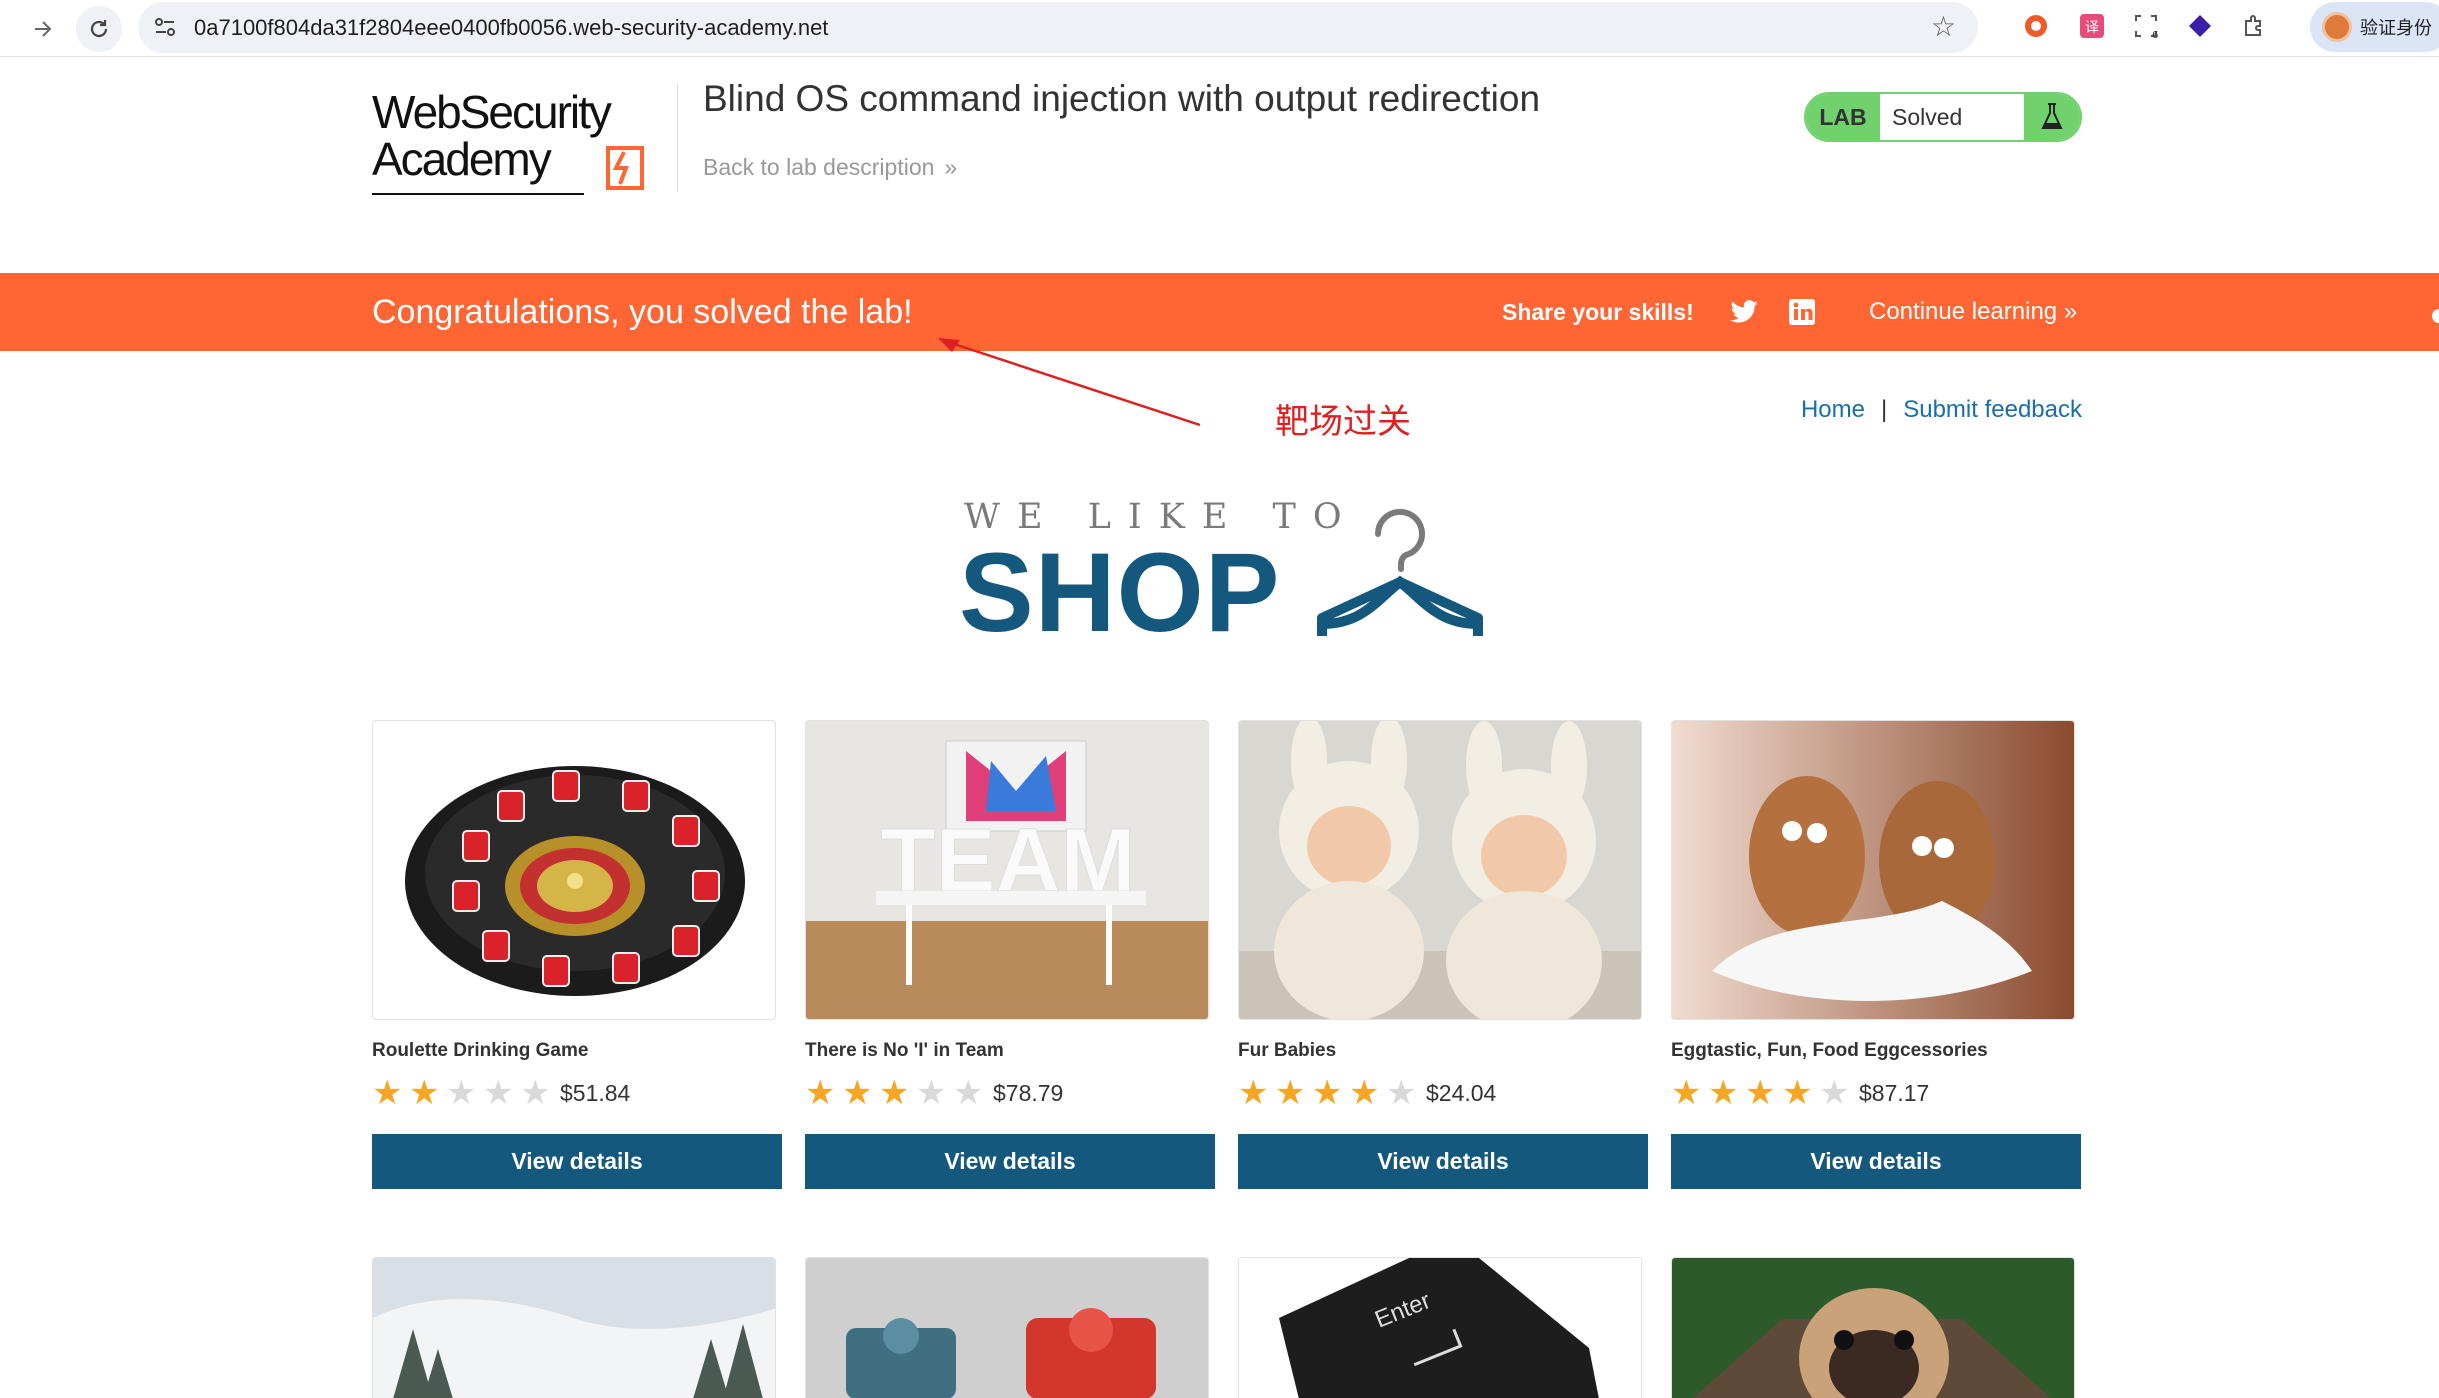 The width and height of the screenshot is (2439, 1398). I want to click on header-divider, so click(677, 138).